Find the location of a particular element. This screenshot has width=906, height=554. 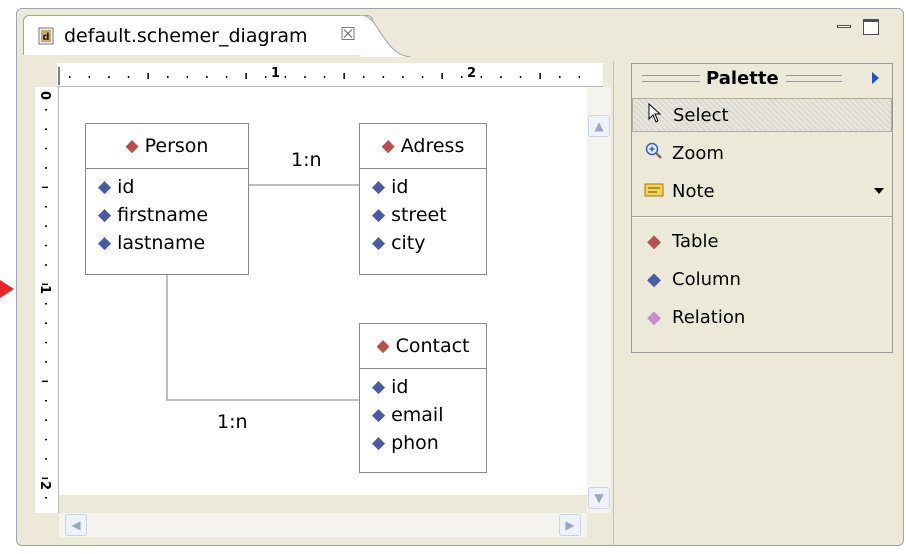

tab-default-schemer-diagram: d default.schemer_diagram ☒ is located at coordinates (198, 35).